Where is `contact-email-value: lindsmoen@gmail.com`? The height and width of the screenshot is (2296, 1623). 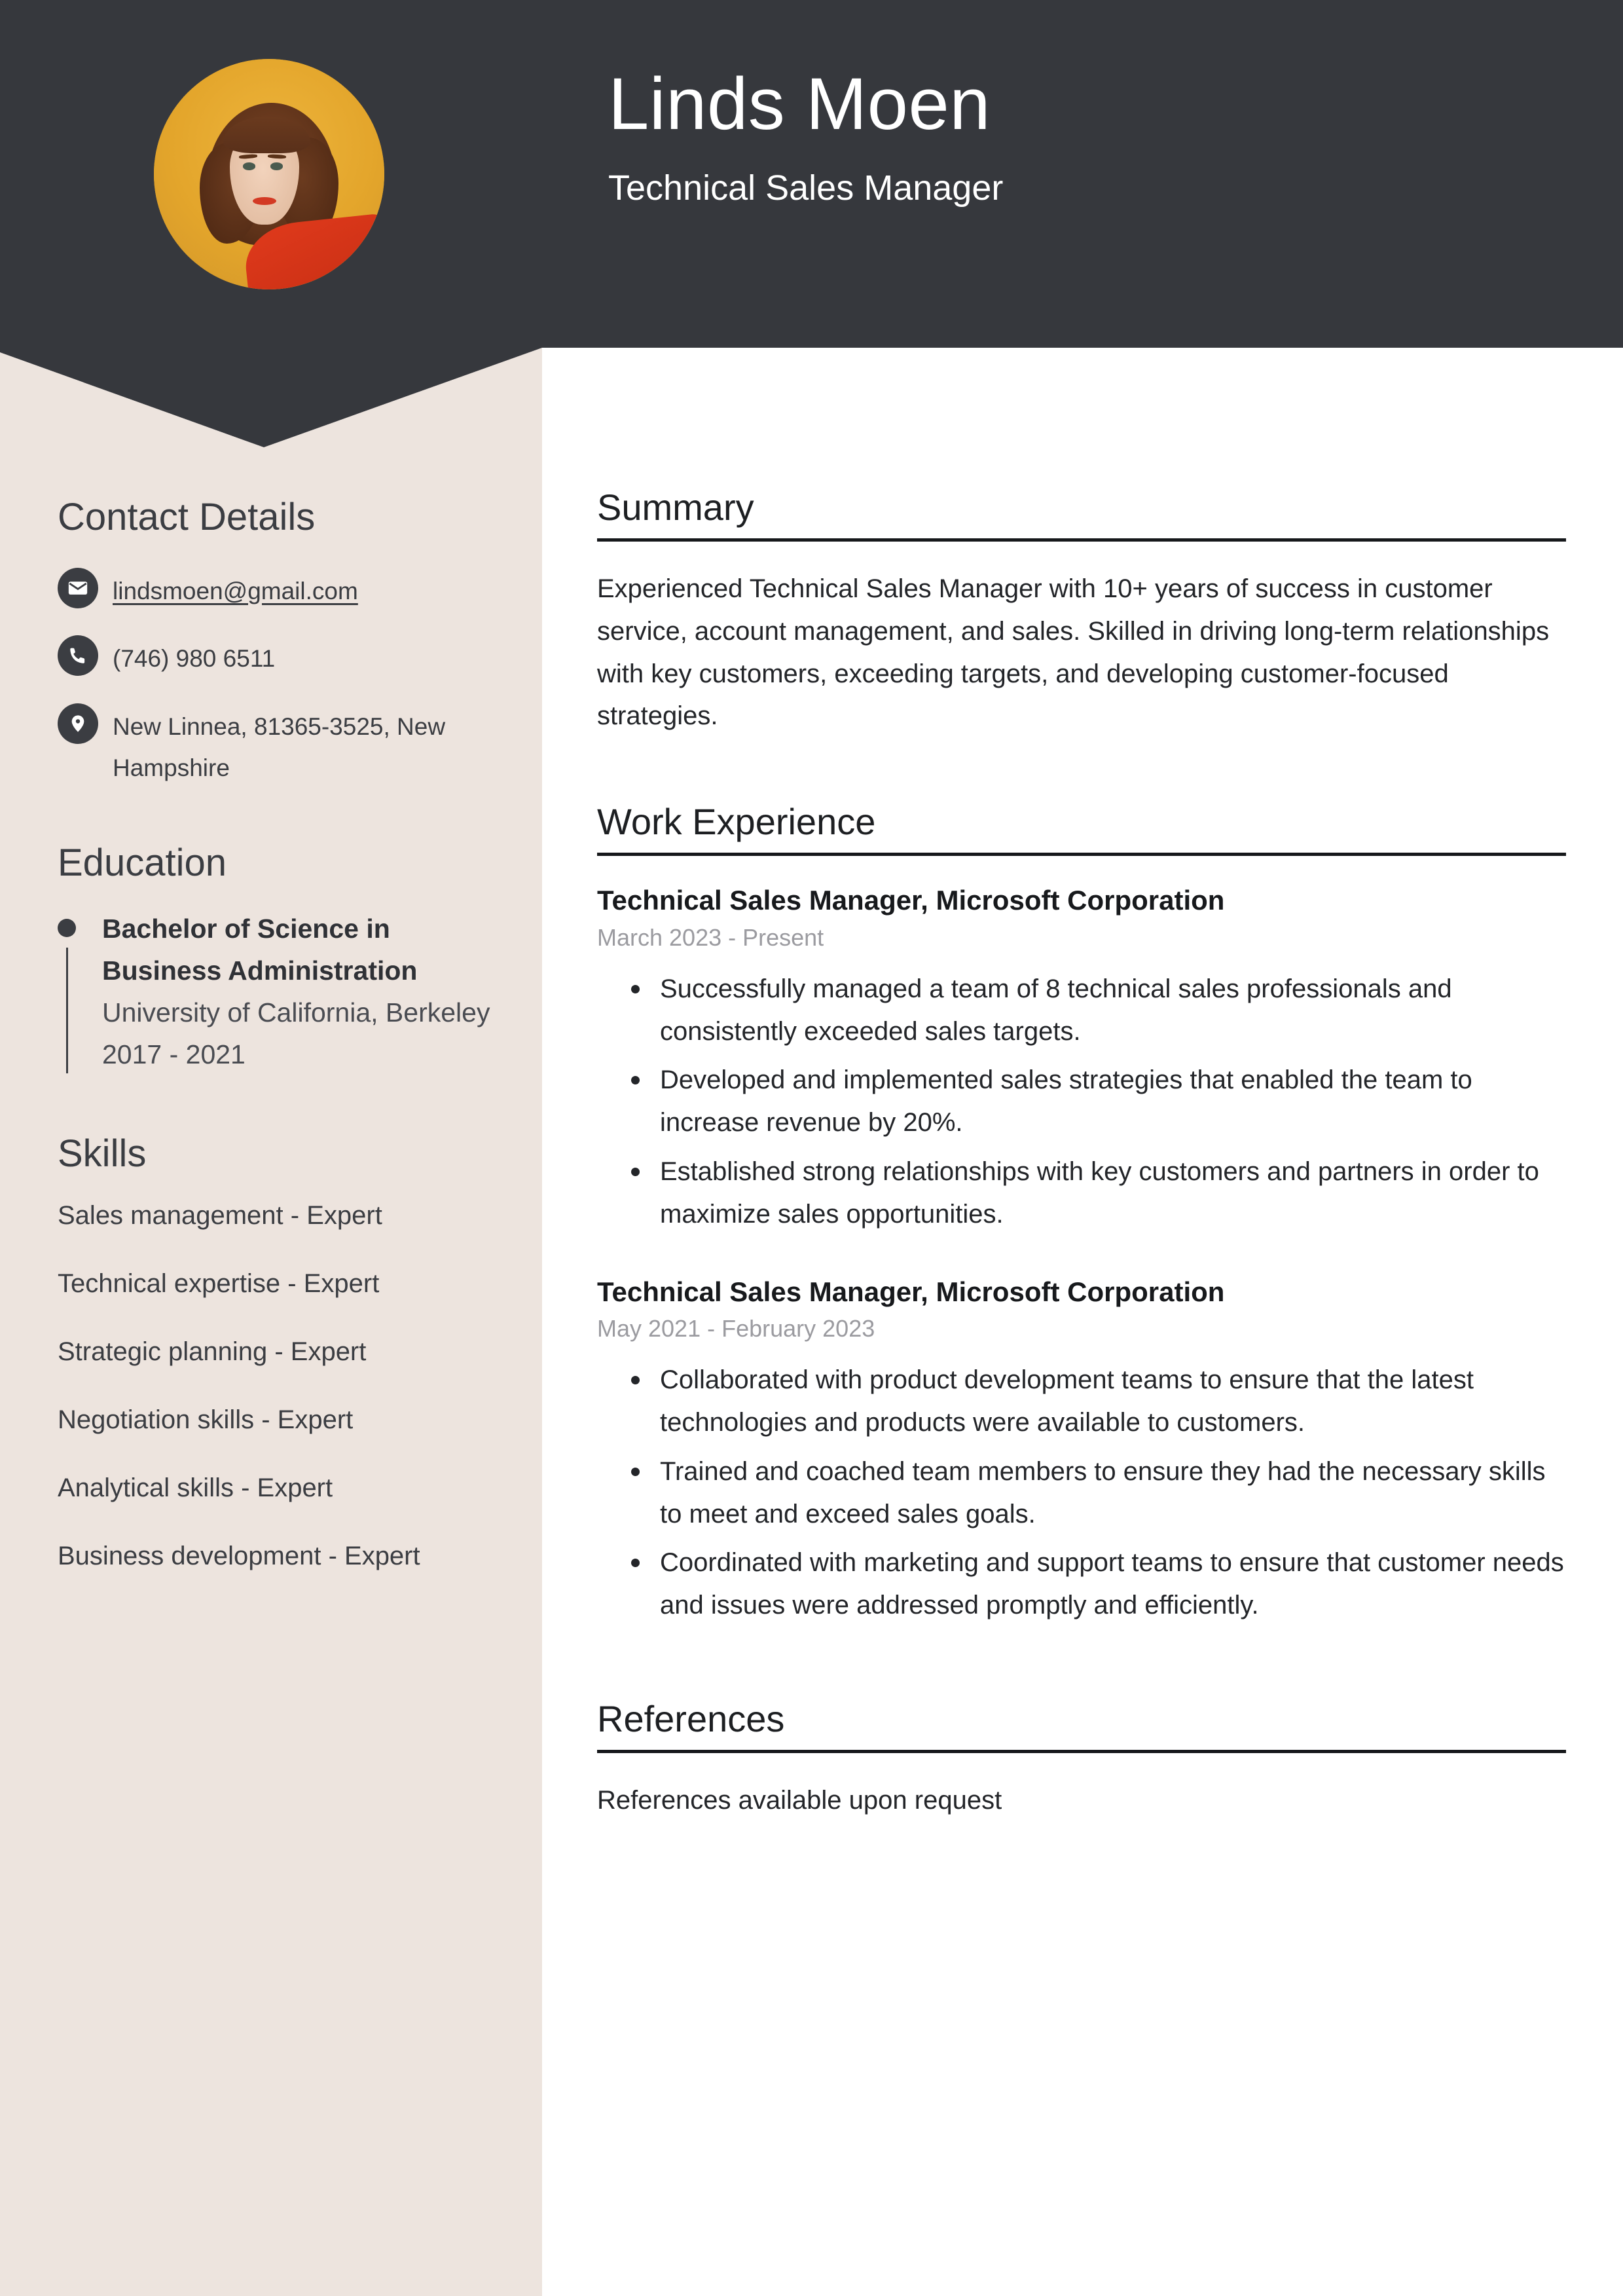 contact-email-value: lindsmoen@gmail.com is located at coordinates (235, 589).